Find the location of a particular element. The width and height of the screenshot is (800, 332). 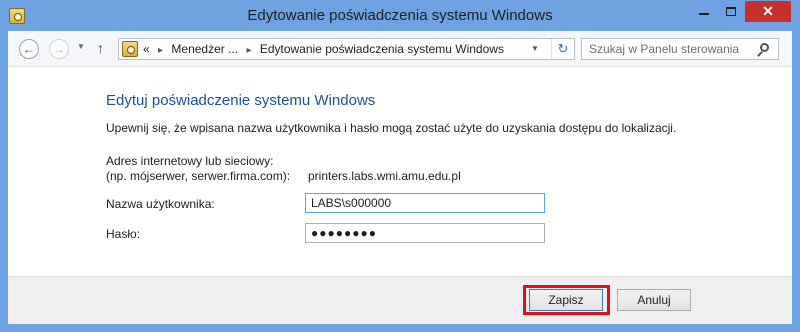

maximize-button is located at coordinates (731, 11).